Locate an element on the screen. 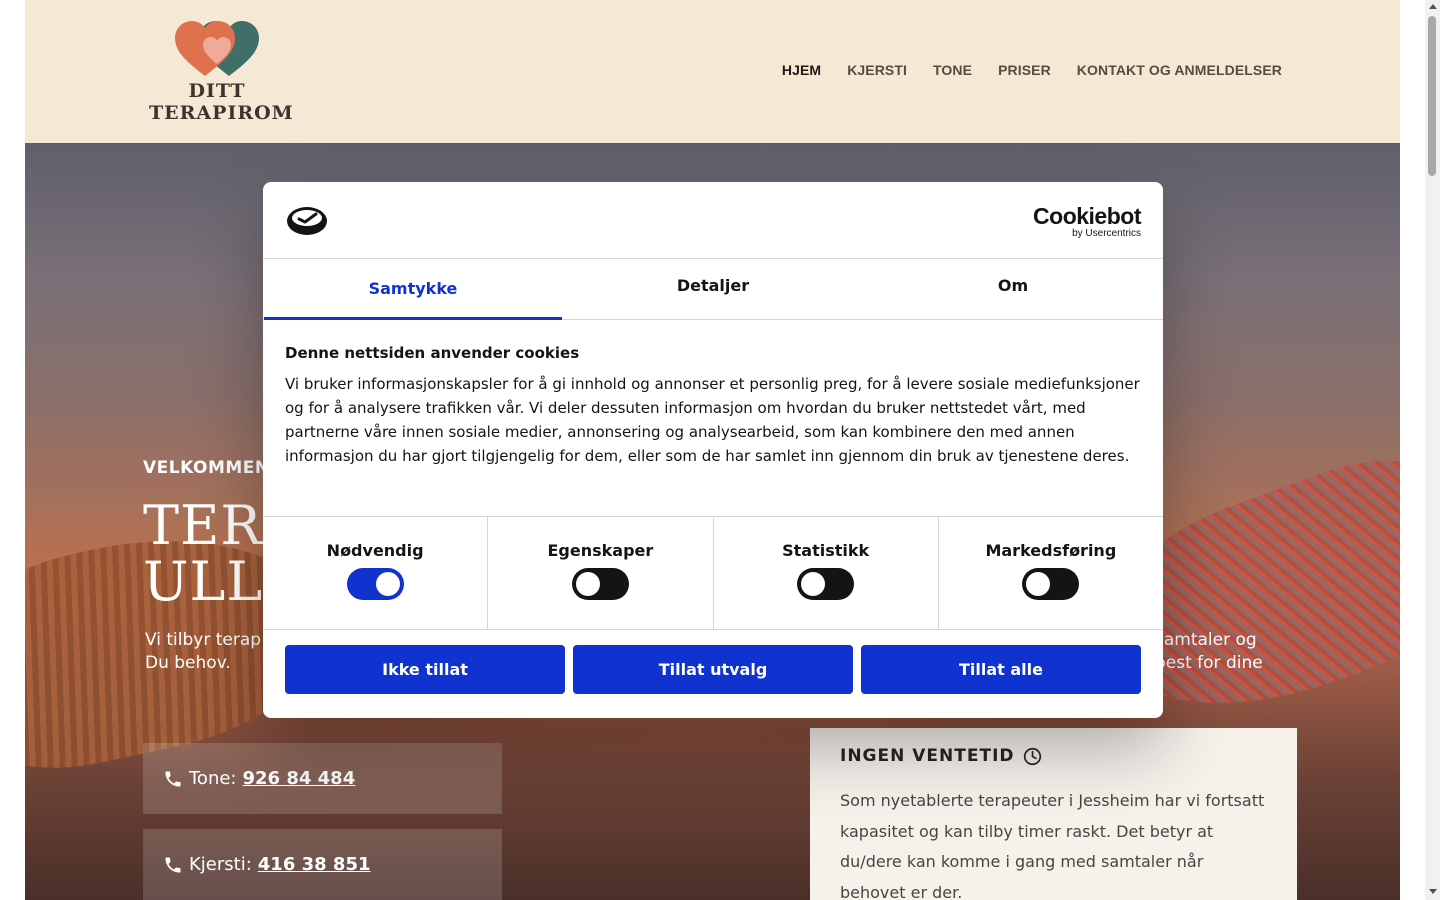 Image resolution: width=1440 pixels, height=900 pixels. toggle-group-statistikk: Statistikk is located at coordinates (826, 573).